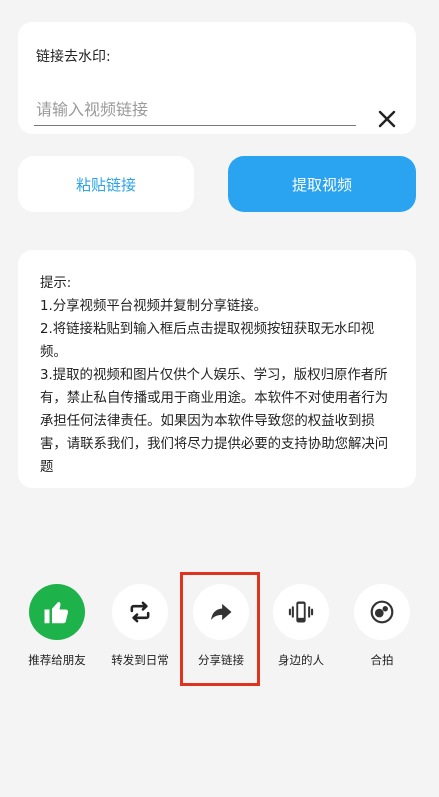  I want to click on link-input-card: 链接去水印:, so click(217, 78).